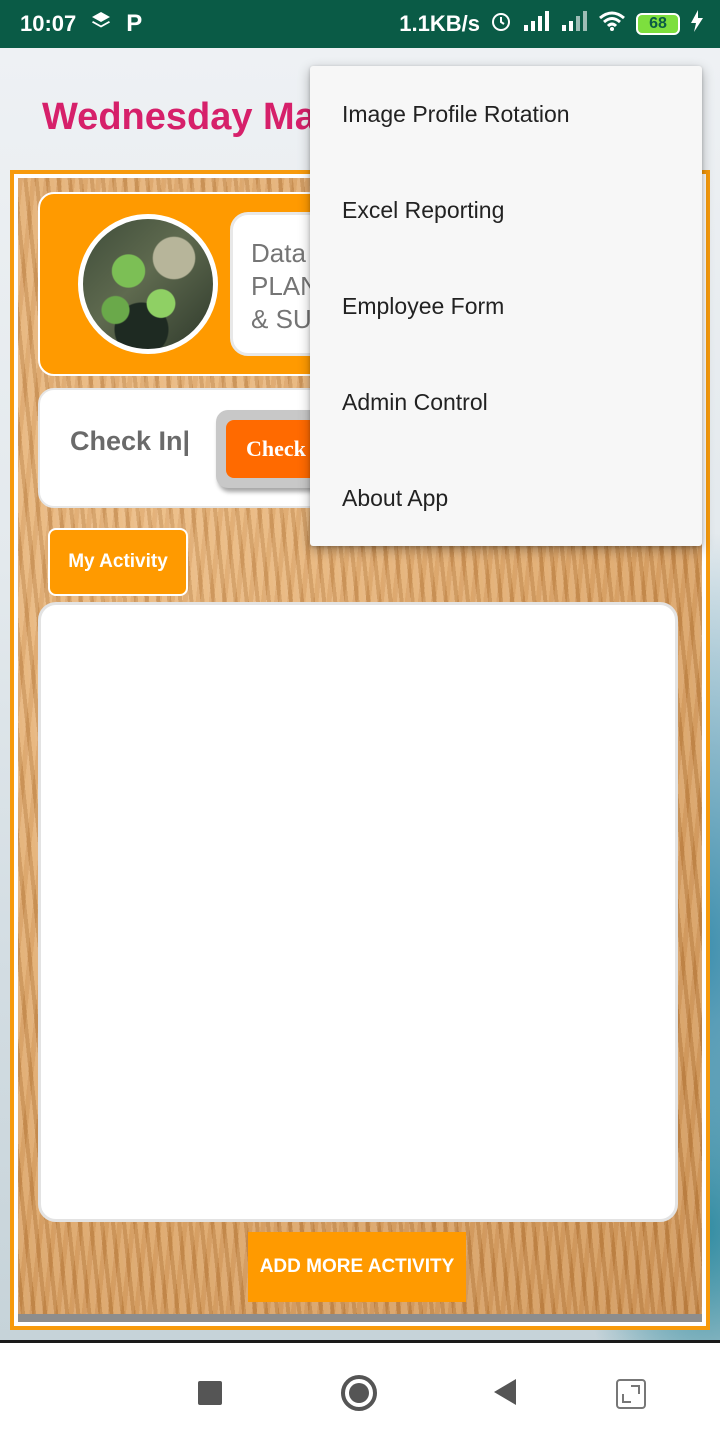  Describe the element at coordinates (118, 562) in the screenshot. I see `my-activity-tab: My Activity` at that location.